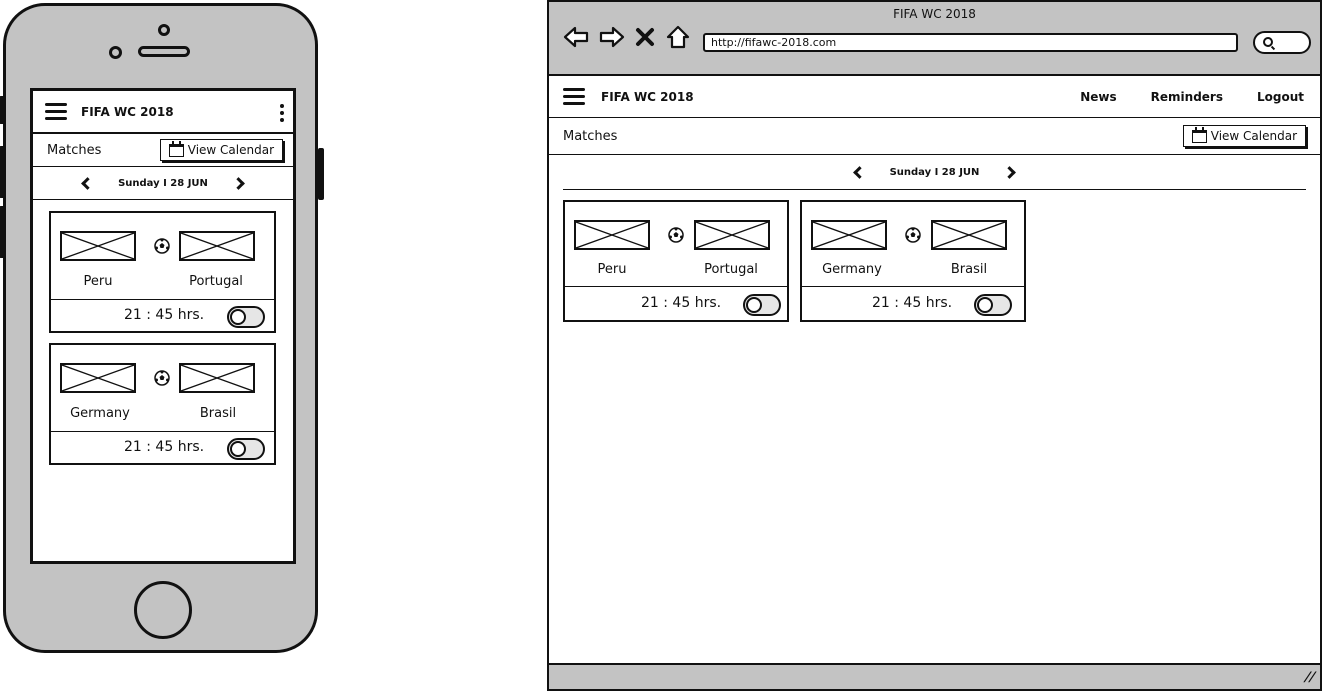 This screenshot has height=691, width=1324. What do you see at coordinates (934, 14) in the screenshot?
I see `window-title: FIFA WC 2018` at bounding box center [934, 14].